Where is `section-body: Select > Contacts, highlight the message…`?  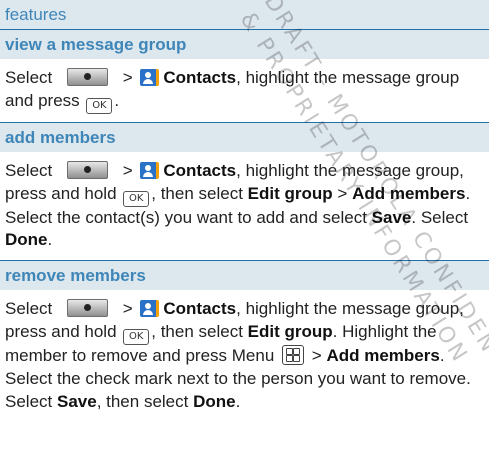 section-body: Select > Contacts, highlight the message… is located at coordinates (244, 90).